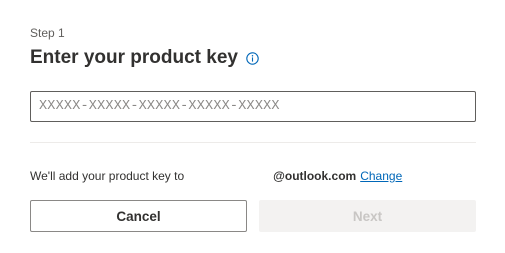  What do you see at coordinates (47, 33) in the screenshot?
I see `step-label: Step 1` at bounding box center [47, 33].